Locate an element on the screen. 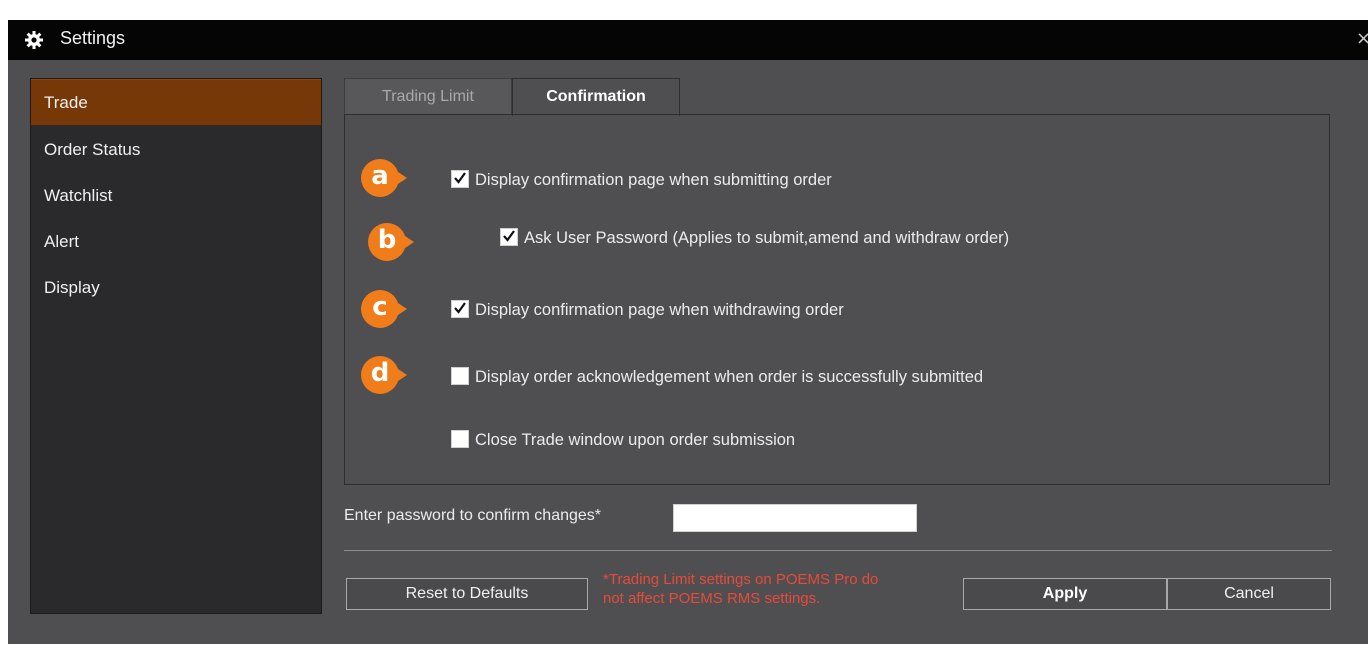 The image size is (1368, 648). annotation-badge-d: d is located at coordinates (384, 378).